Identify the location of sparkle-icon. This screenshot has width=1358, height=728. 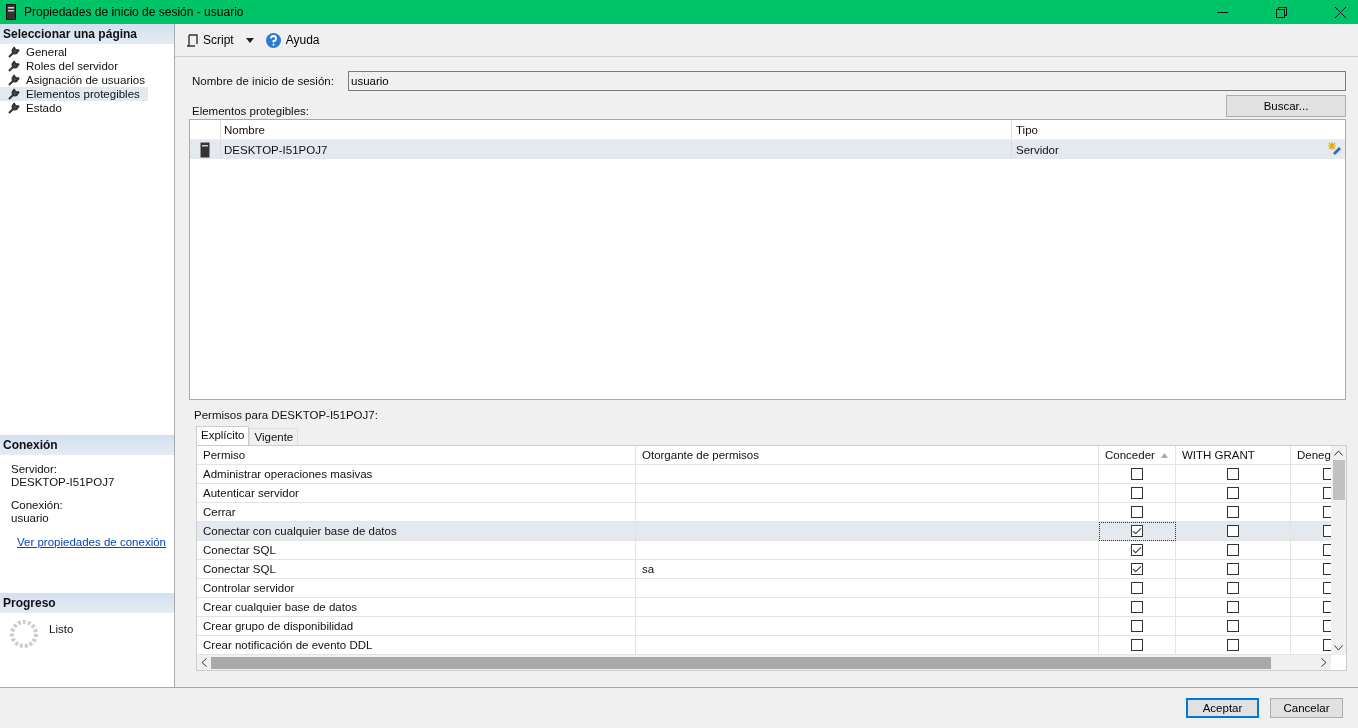
(1335, 149).